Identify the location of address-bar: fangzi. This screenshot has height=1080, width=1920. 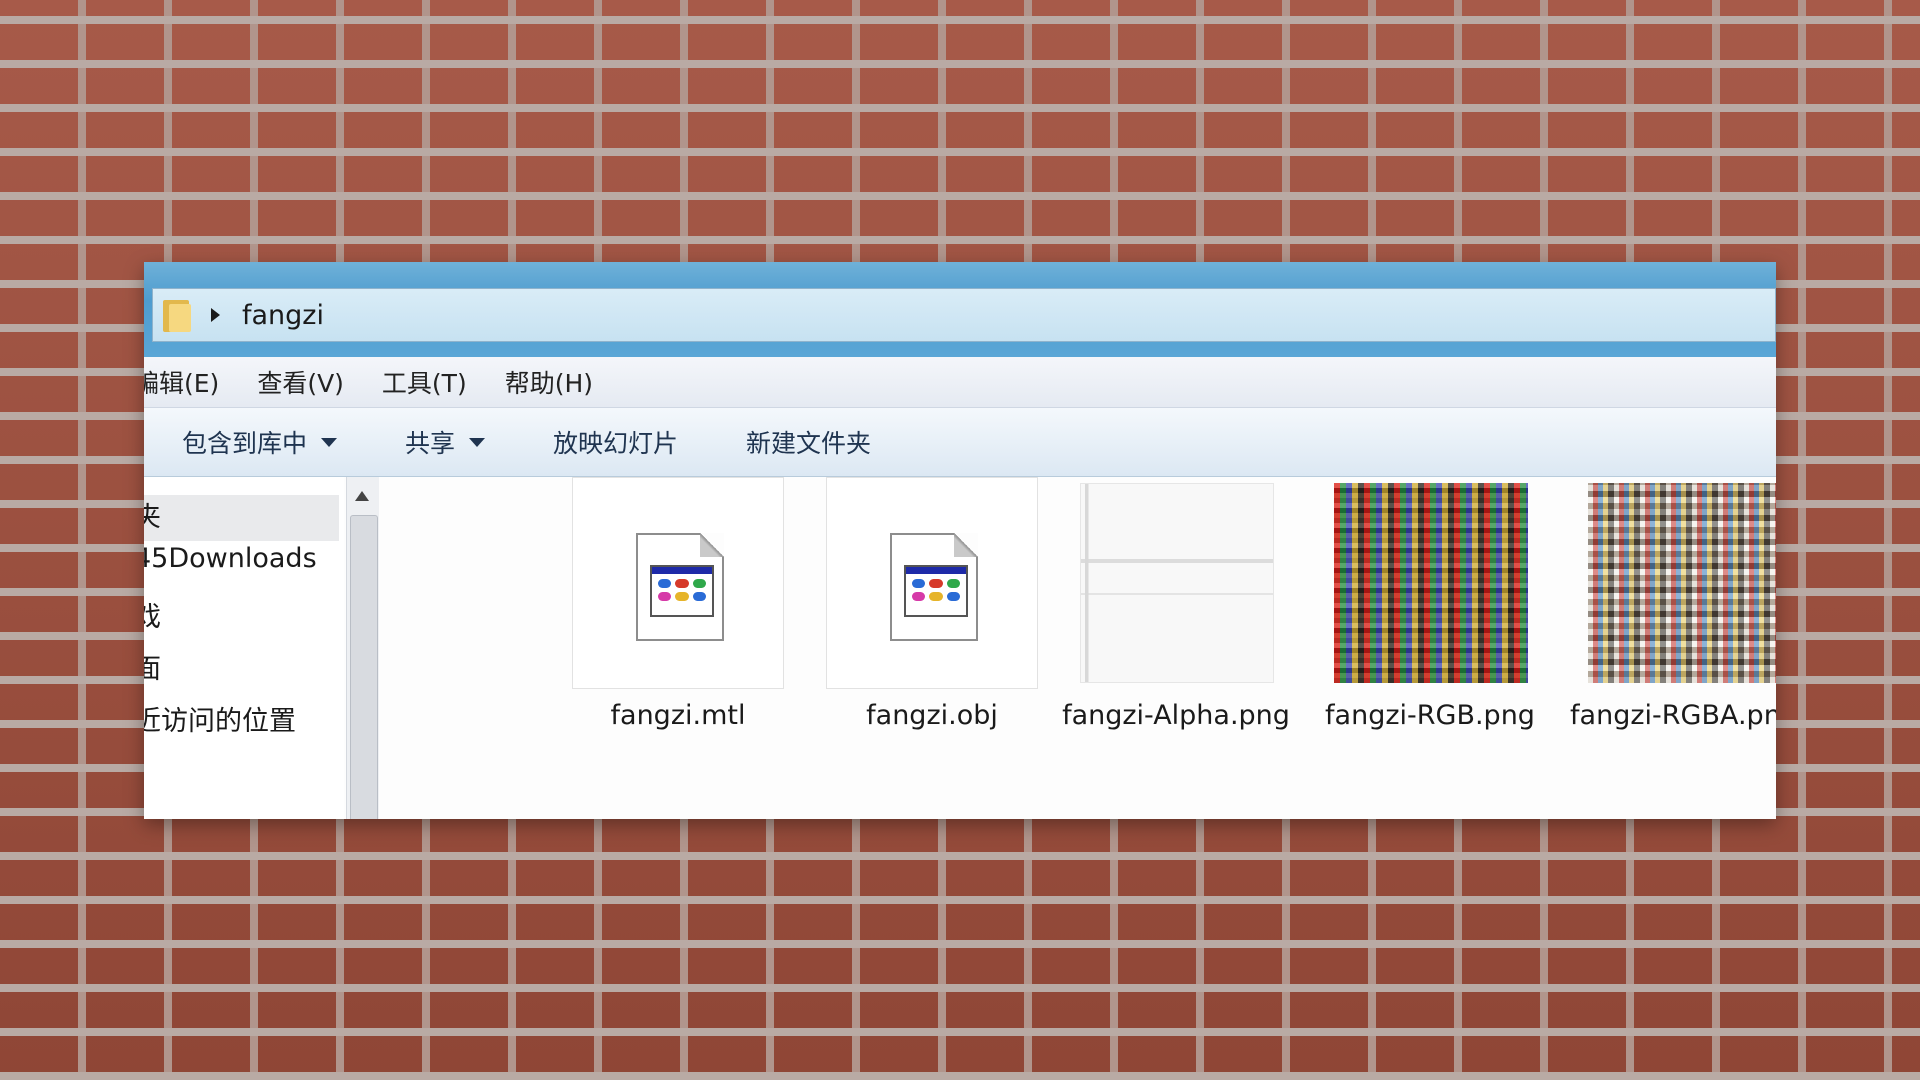
(964, 315).